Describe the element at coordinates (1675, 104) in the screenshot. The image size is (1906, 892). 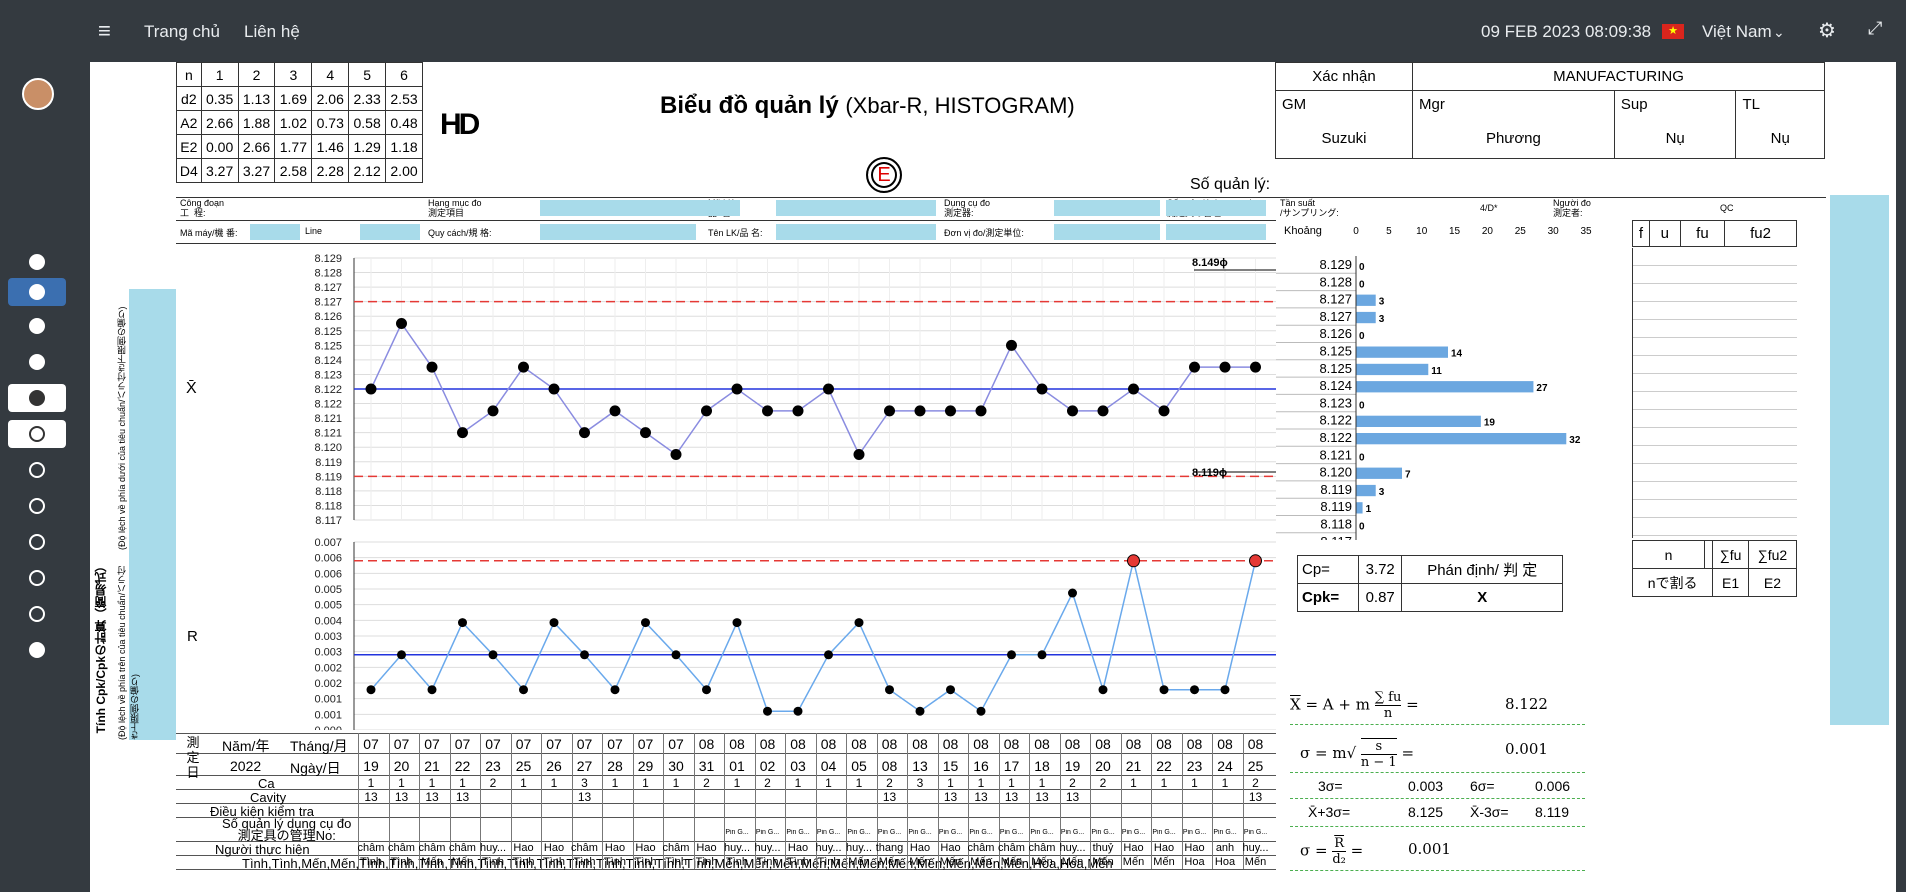
I see `approver-role: Sup` at that location.